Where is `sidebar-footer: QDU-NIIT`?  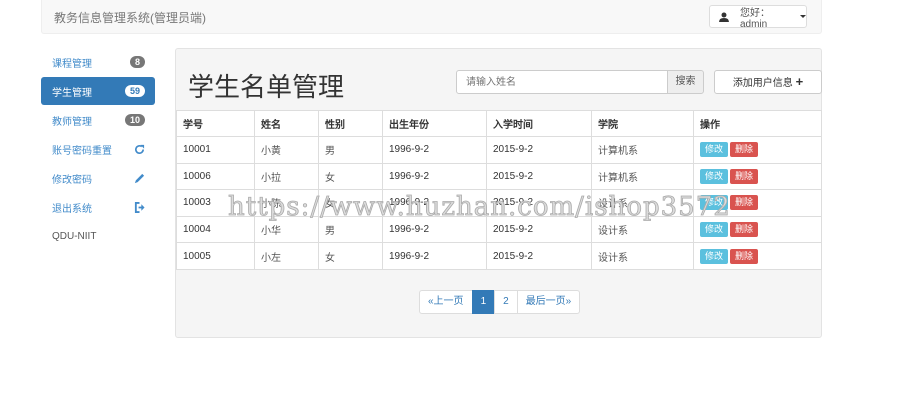
sidebar-footer: QDU-NIIT is located at coordinates (74, 236).